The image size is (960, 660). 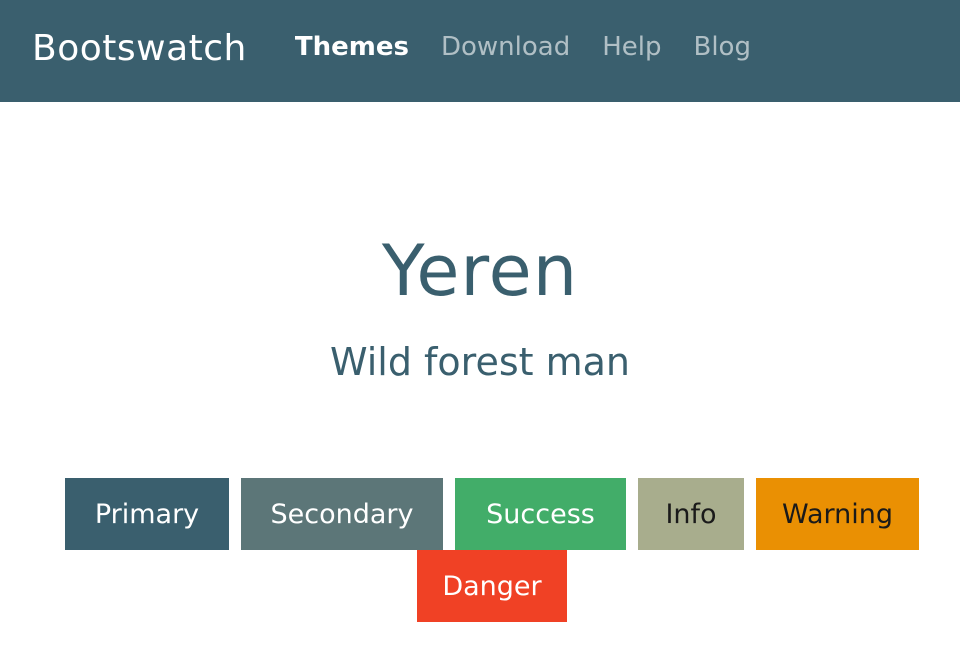 I want to click on nav-link-blog: Blog, so click(x=721, y=47).